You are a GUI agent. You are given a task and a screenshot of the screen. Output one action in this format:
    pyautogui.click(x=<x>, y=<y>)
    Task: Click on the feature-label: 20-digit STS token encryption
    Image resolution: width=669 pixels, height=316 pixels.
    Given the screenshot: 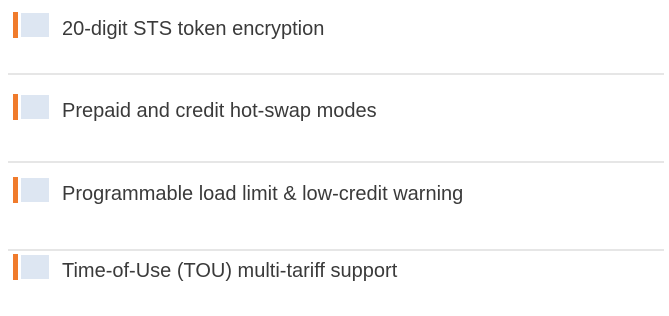 What is the action you would take?
    pyautogui.click(x=193, y=29)
    